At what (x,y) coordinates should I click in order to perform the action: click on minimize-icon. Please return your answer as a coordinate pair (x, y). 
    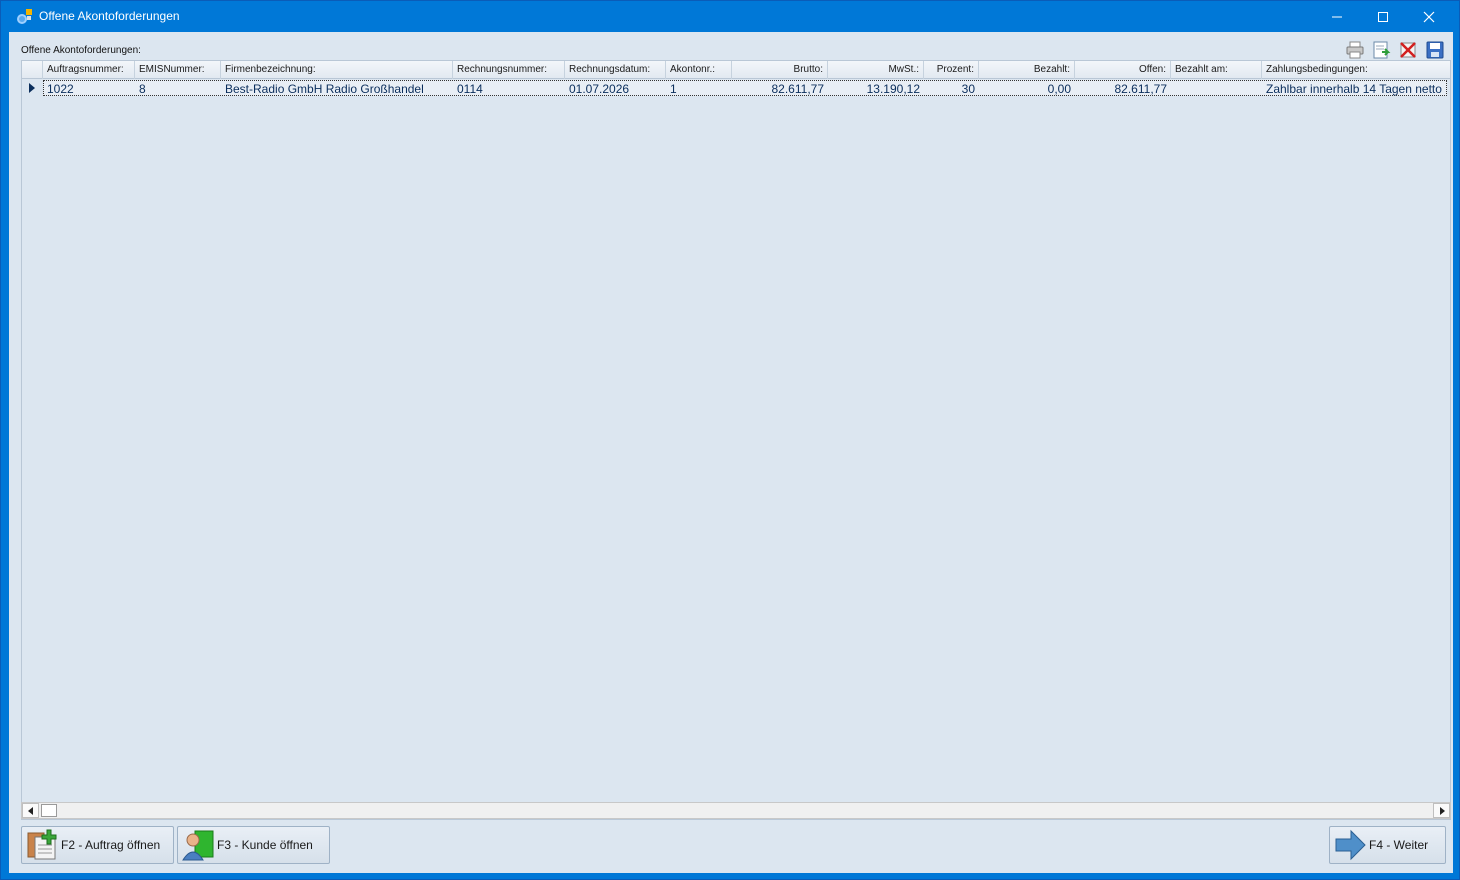
    Looking at the image, I should click on (1337, 16).